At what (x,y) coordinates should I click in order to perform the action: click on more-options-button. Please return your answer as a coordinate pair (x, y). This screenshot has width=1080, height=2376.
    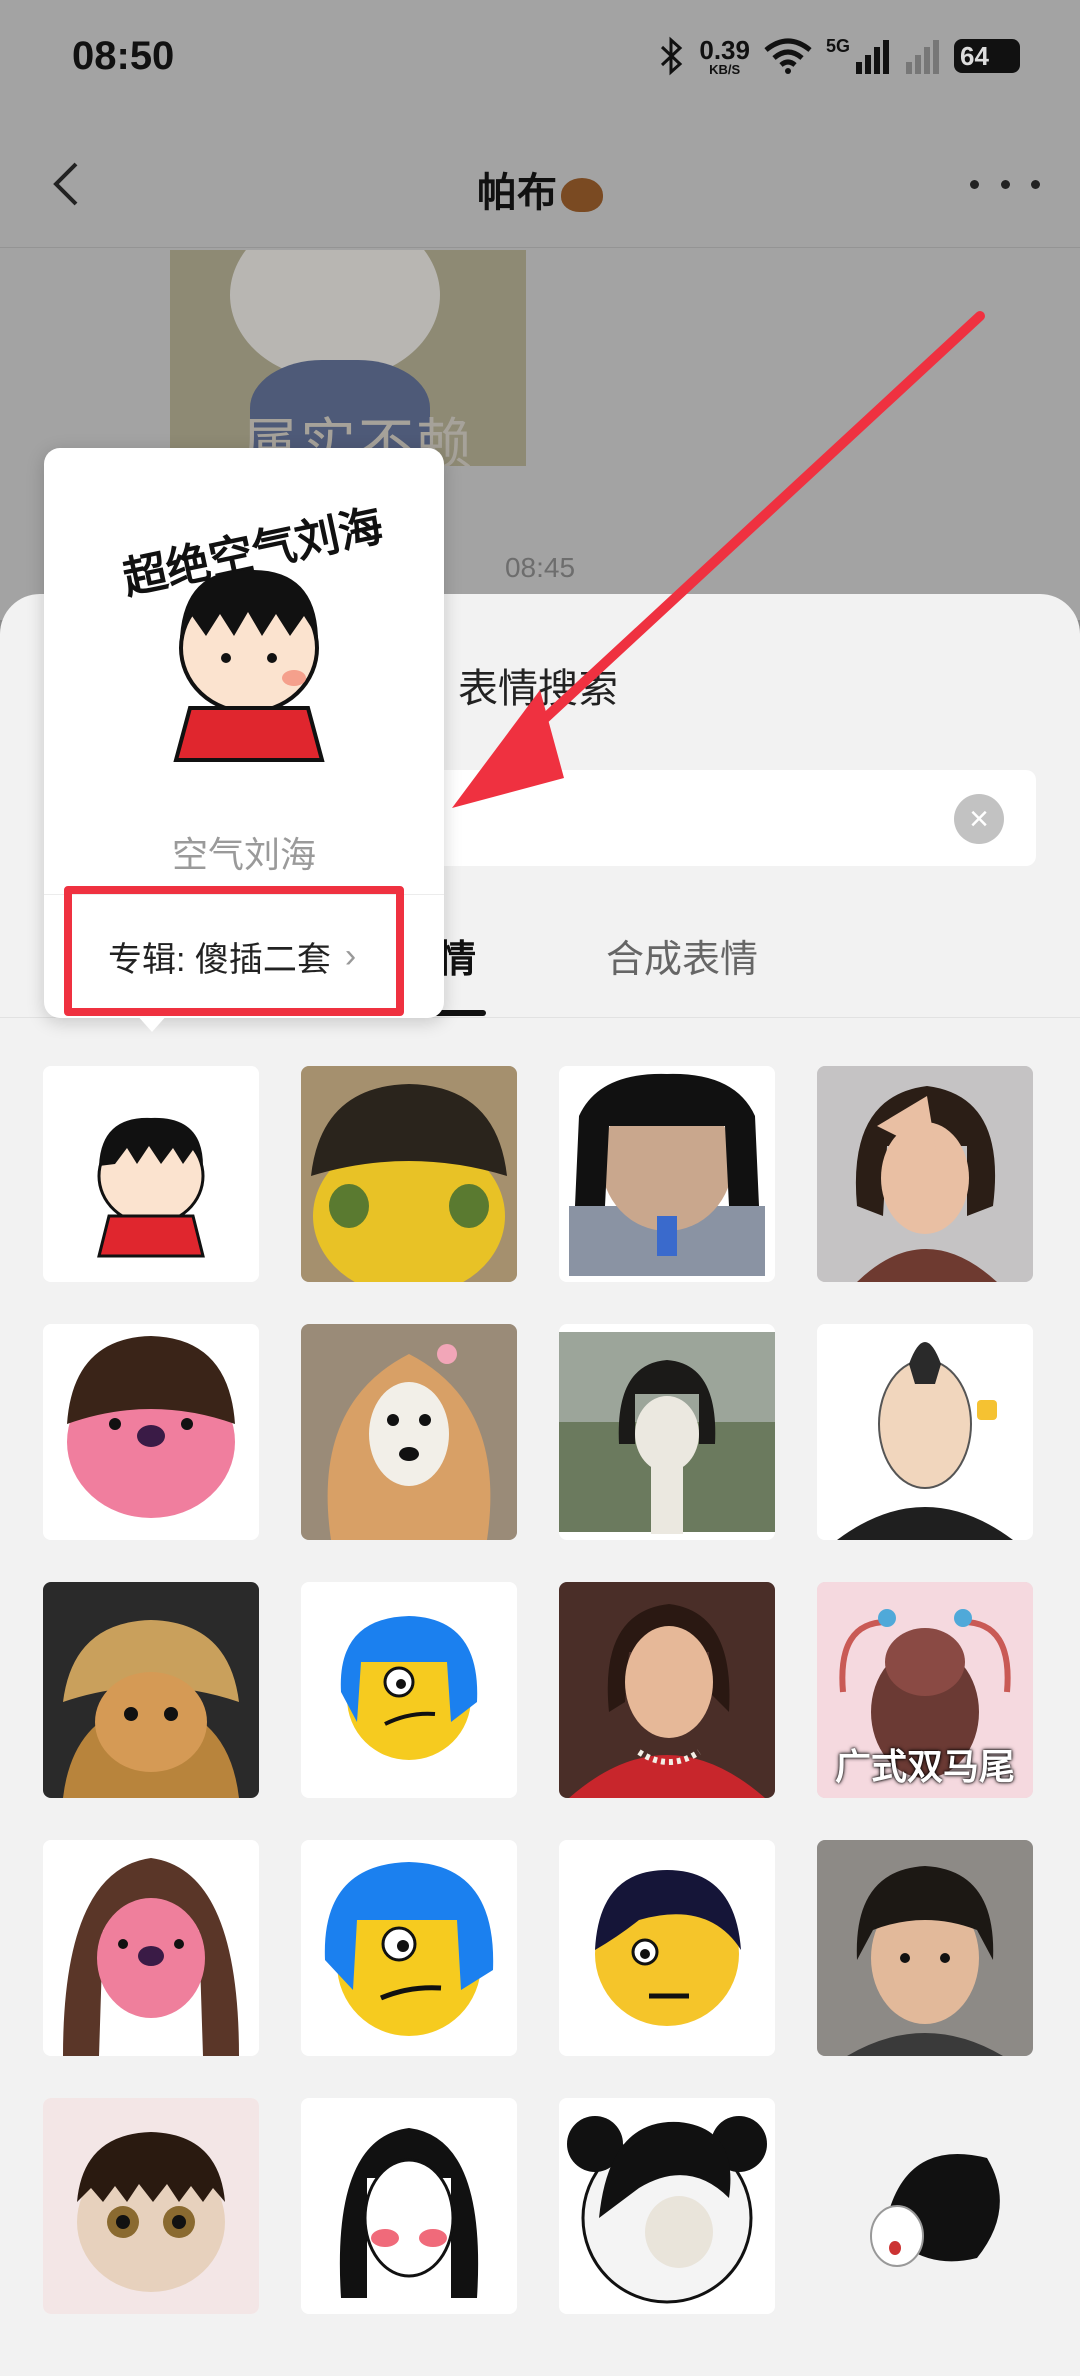
    Looking at the image, I should click on (1005, 184).